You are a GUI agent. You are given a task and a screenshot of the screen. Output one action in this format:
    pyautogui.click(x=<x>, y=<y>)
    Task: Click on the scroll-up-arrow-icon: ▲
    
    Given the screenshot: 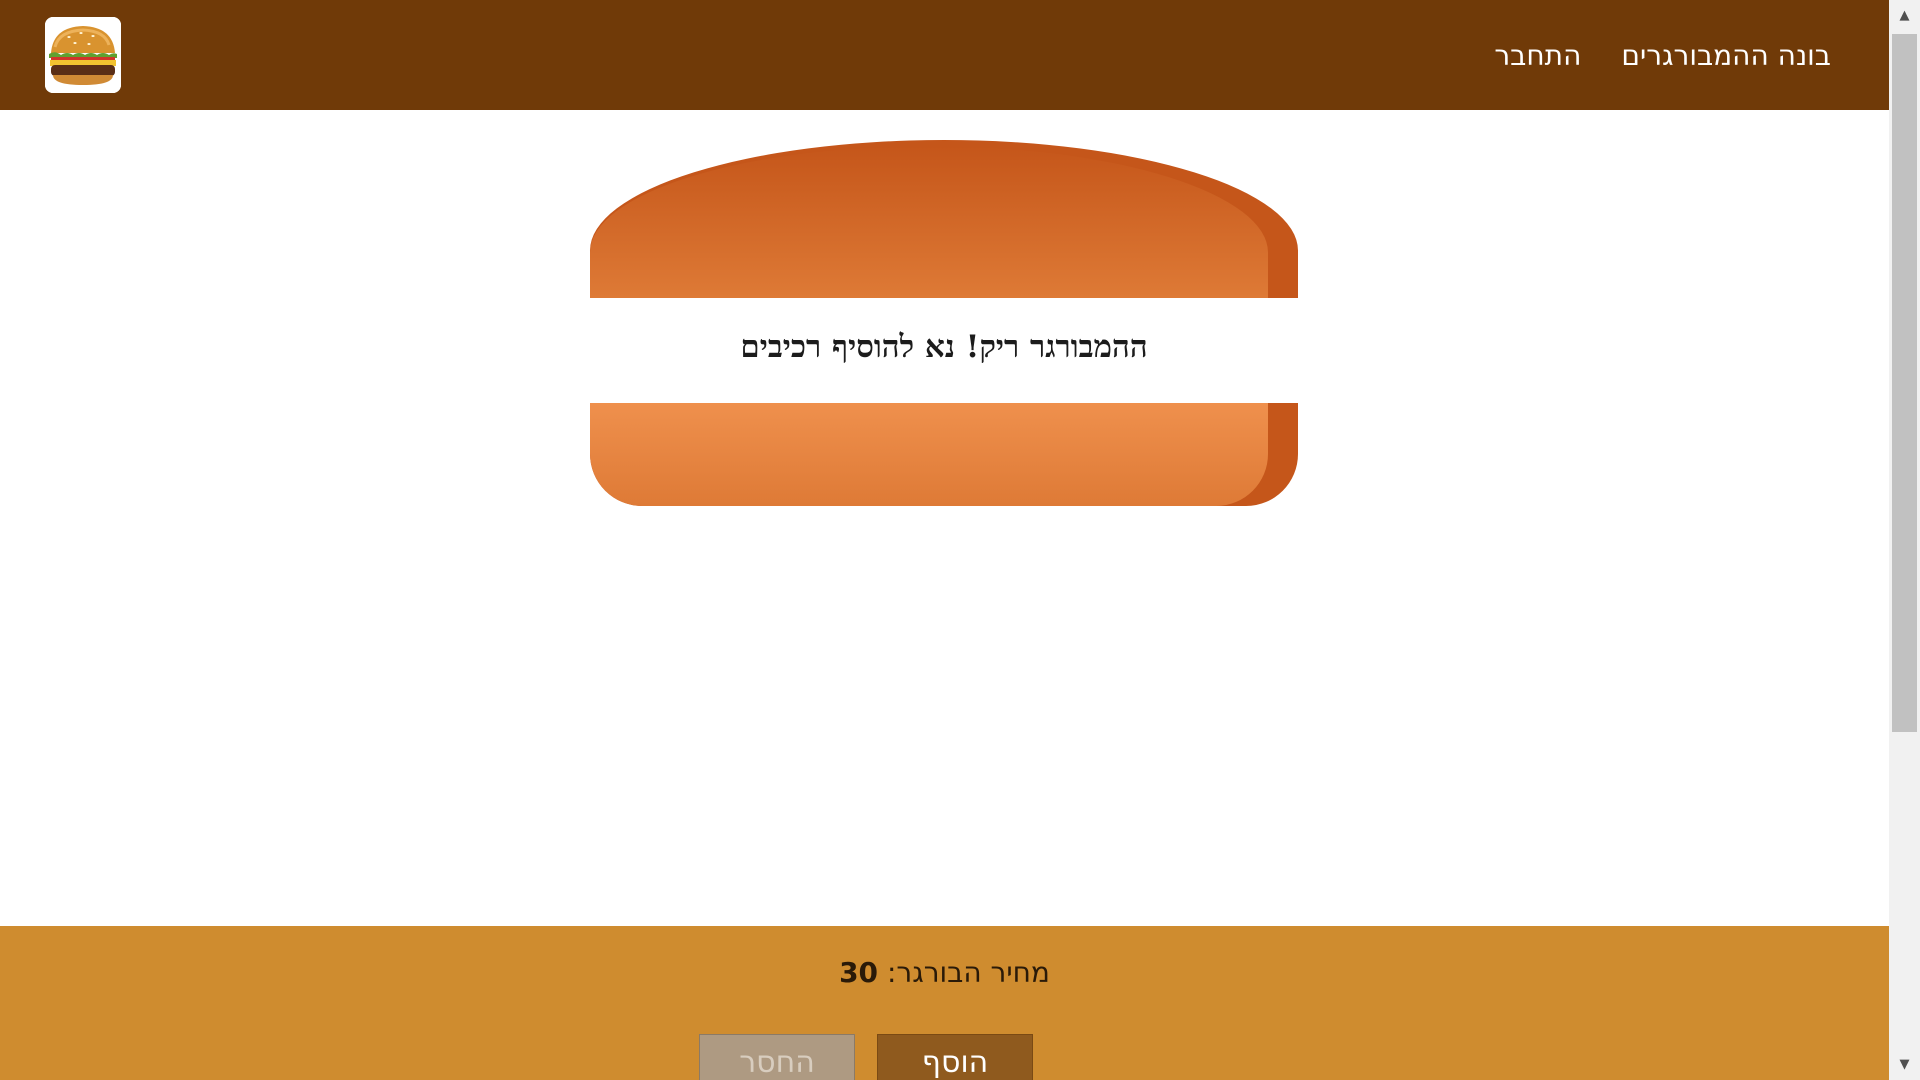 What is the action you would take?
    pyautogui.click(x=1904, y=15)
    